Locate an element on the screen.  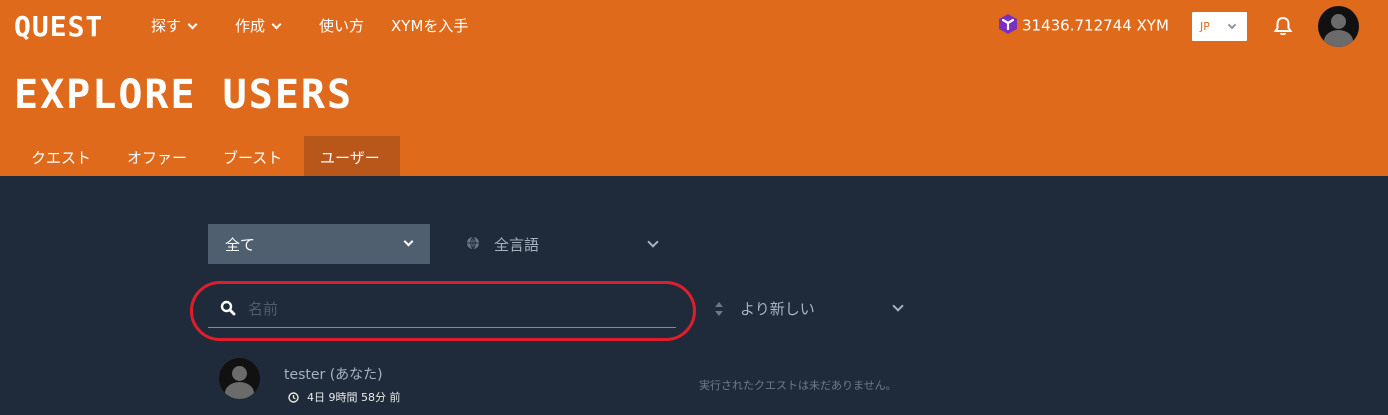
wallet-balance: 31436.712744 XYM is located at coordinates (1083, 25).